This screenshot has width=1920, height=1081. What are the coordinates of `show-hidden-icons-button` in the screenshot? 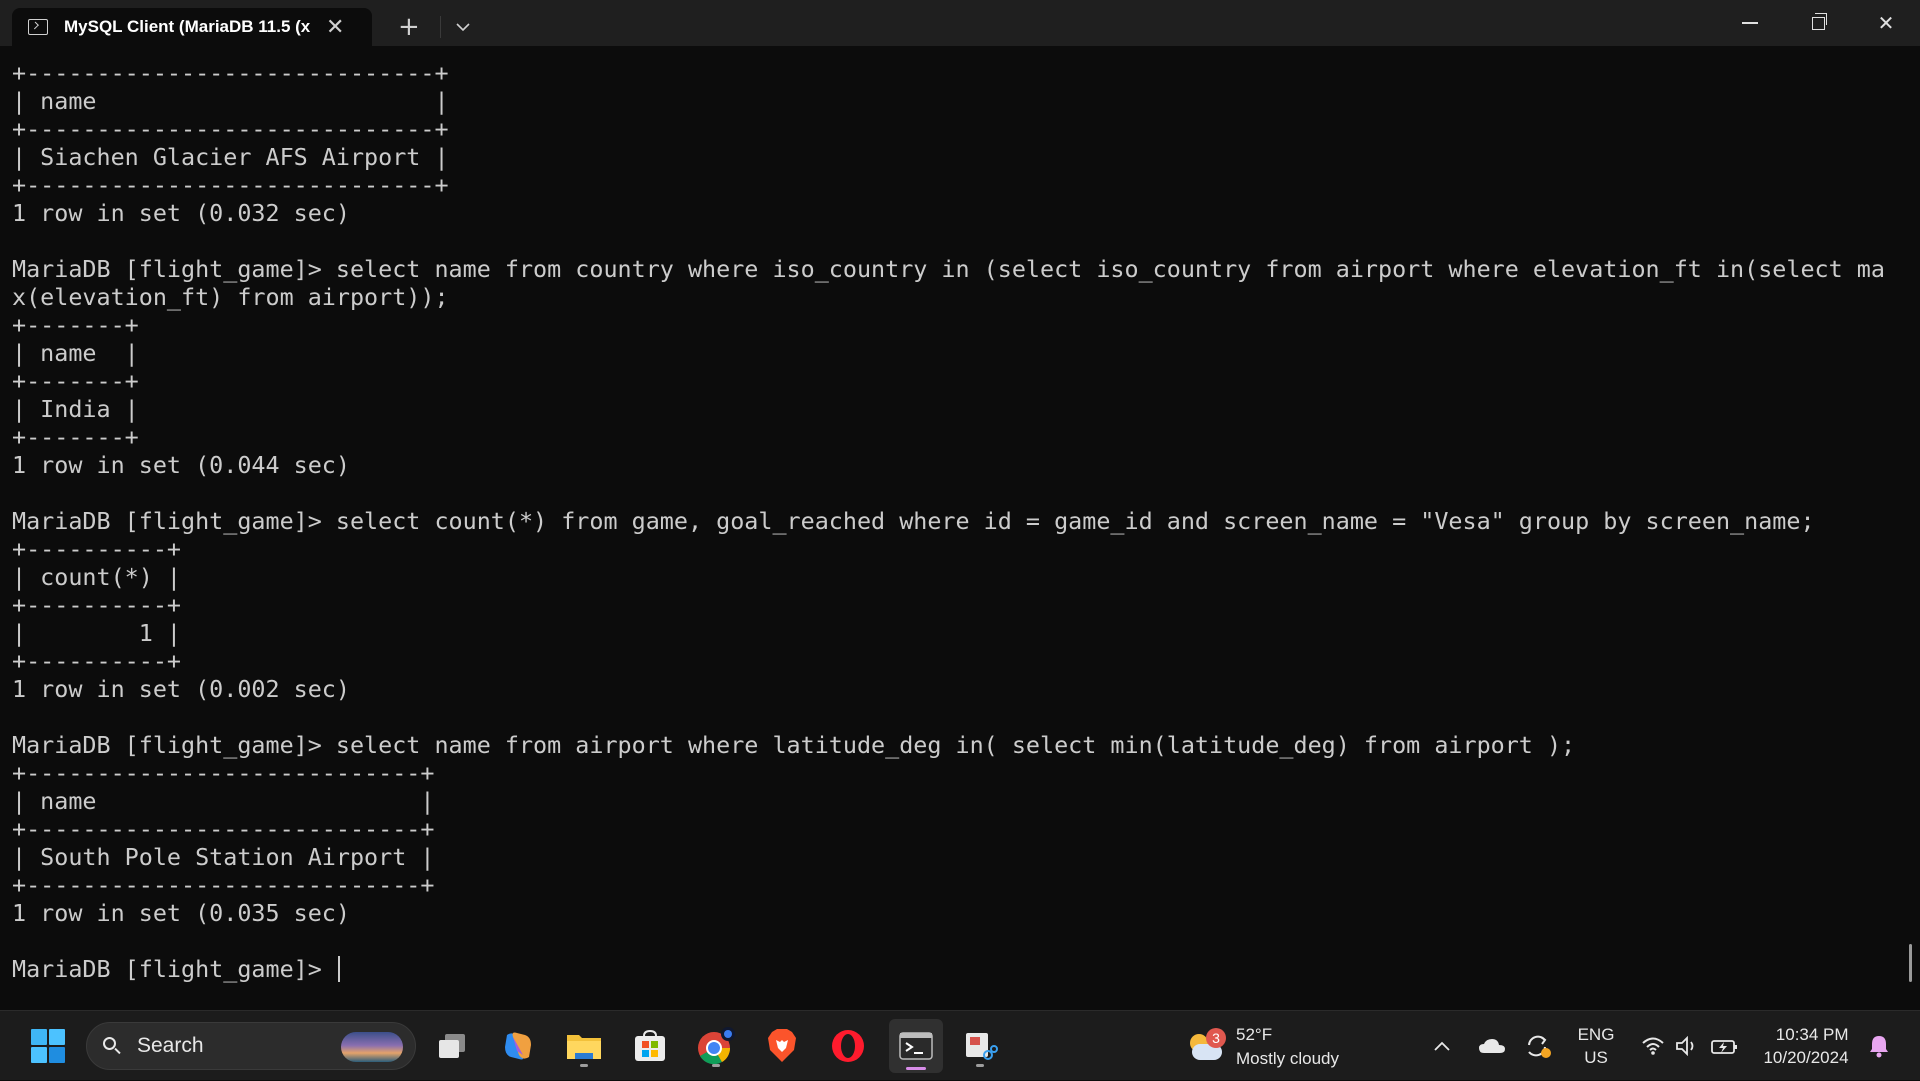 It's located at (1442, 1046).